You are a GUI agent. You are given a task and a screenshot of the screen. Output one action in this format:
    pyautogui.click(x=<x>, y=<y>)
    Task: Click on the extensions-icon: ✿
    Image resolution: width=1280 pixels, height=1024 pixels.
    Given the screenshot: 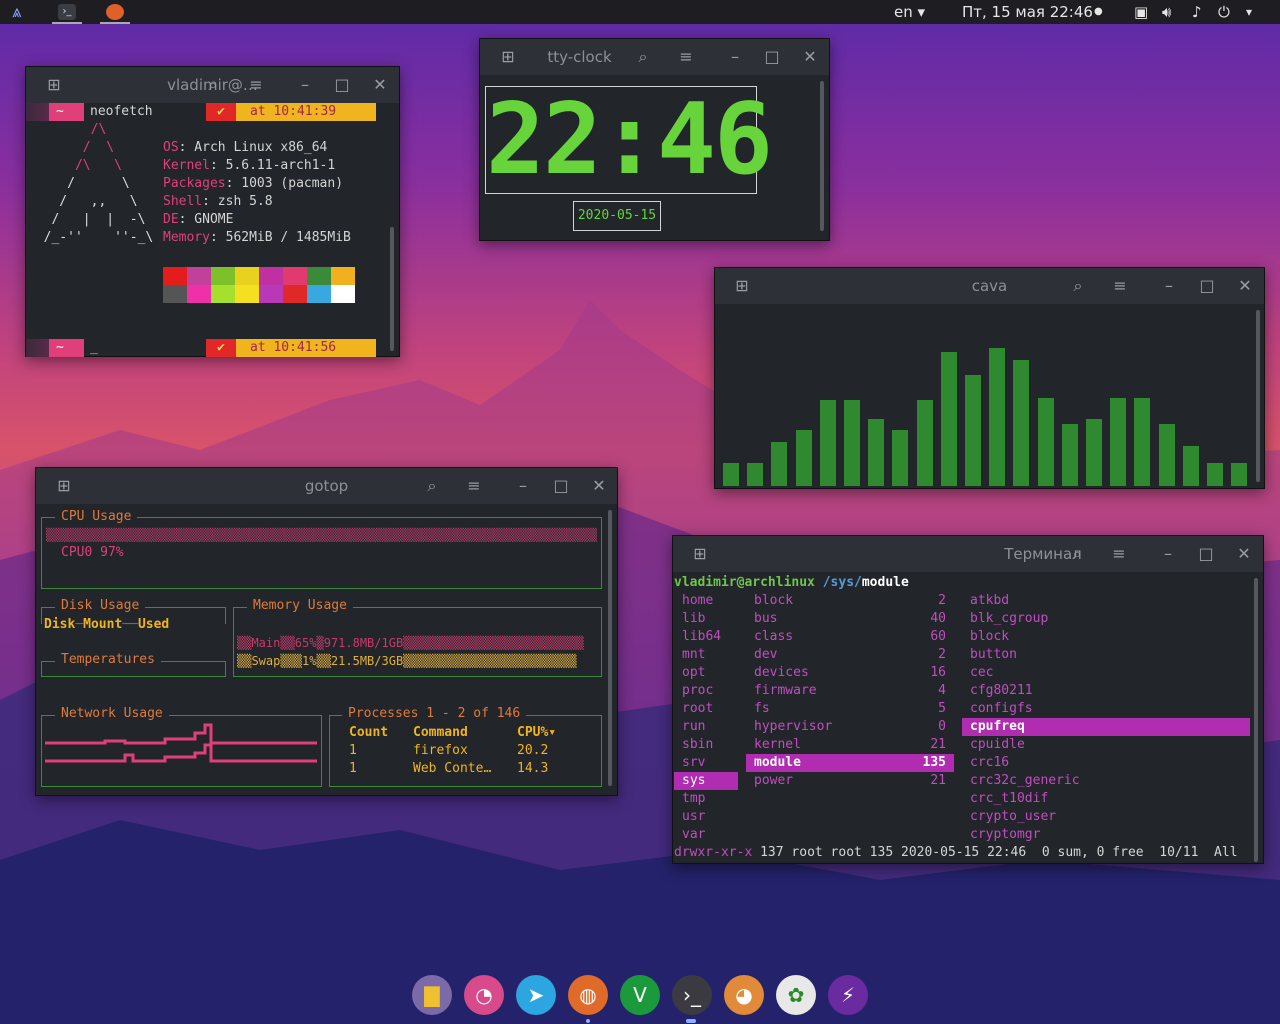 What is the action you would take?
    pyautogui.click(x=796, y=995)
    